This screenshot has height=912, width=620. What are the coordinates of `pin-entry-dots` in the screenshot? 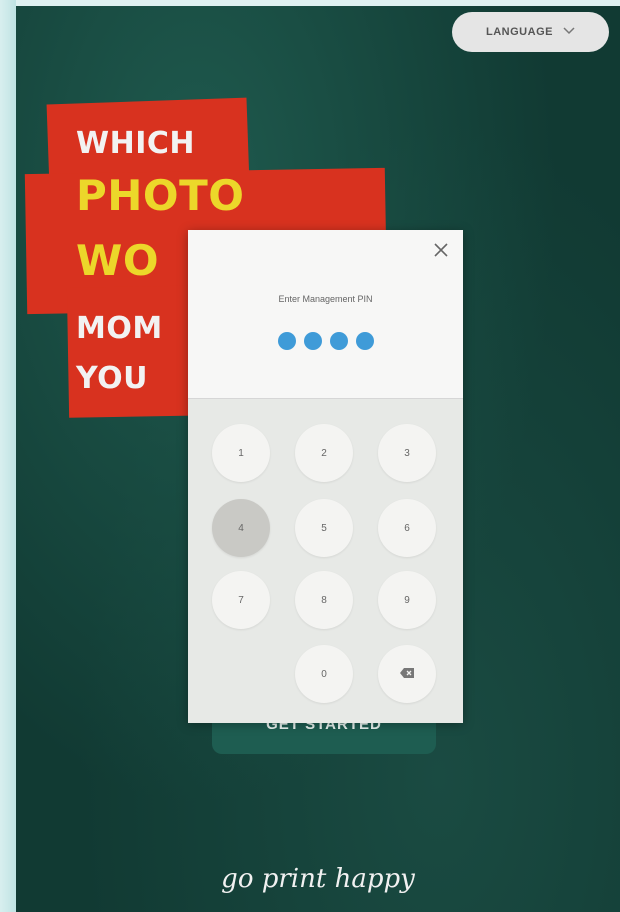 It's located at (325, 341).